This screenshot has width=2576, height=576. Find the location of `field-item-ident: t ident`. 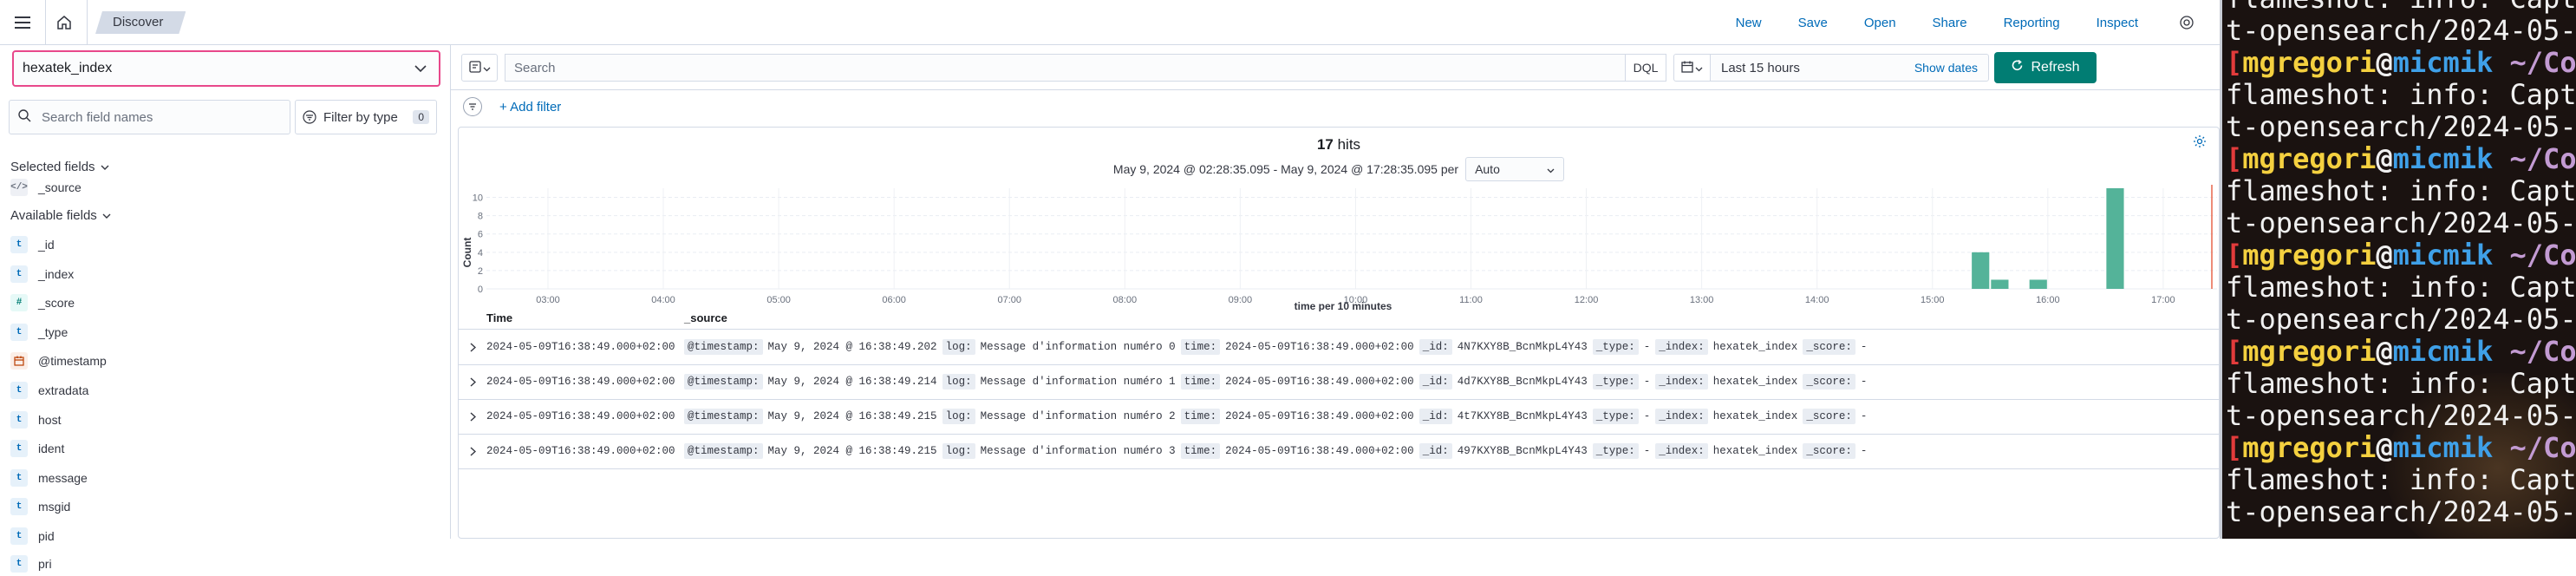

field-item-ident: t ident is located at coordinates (37, 448).